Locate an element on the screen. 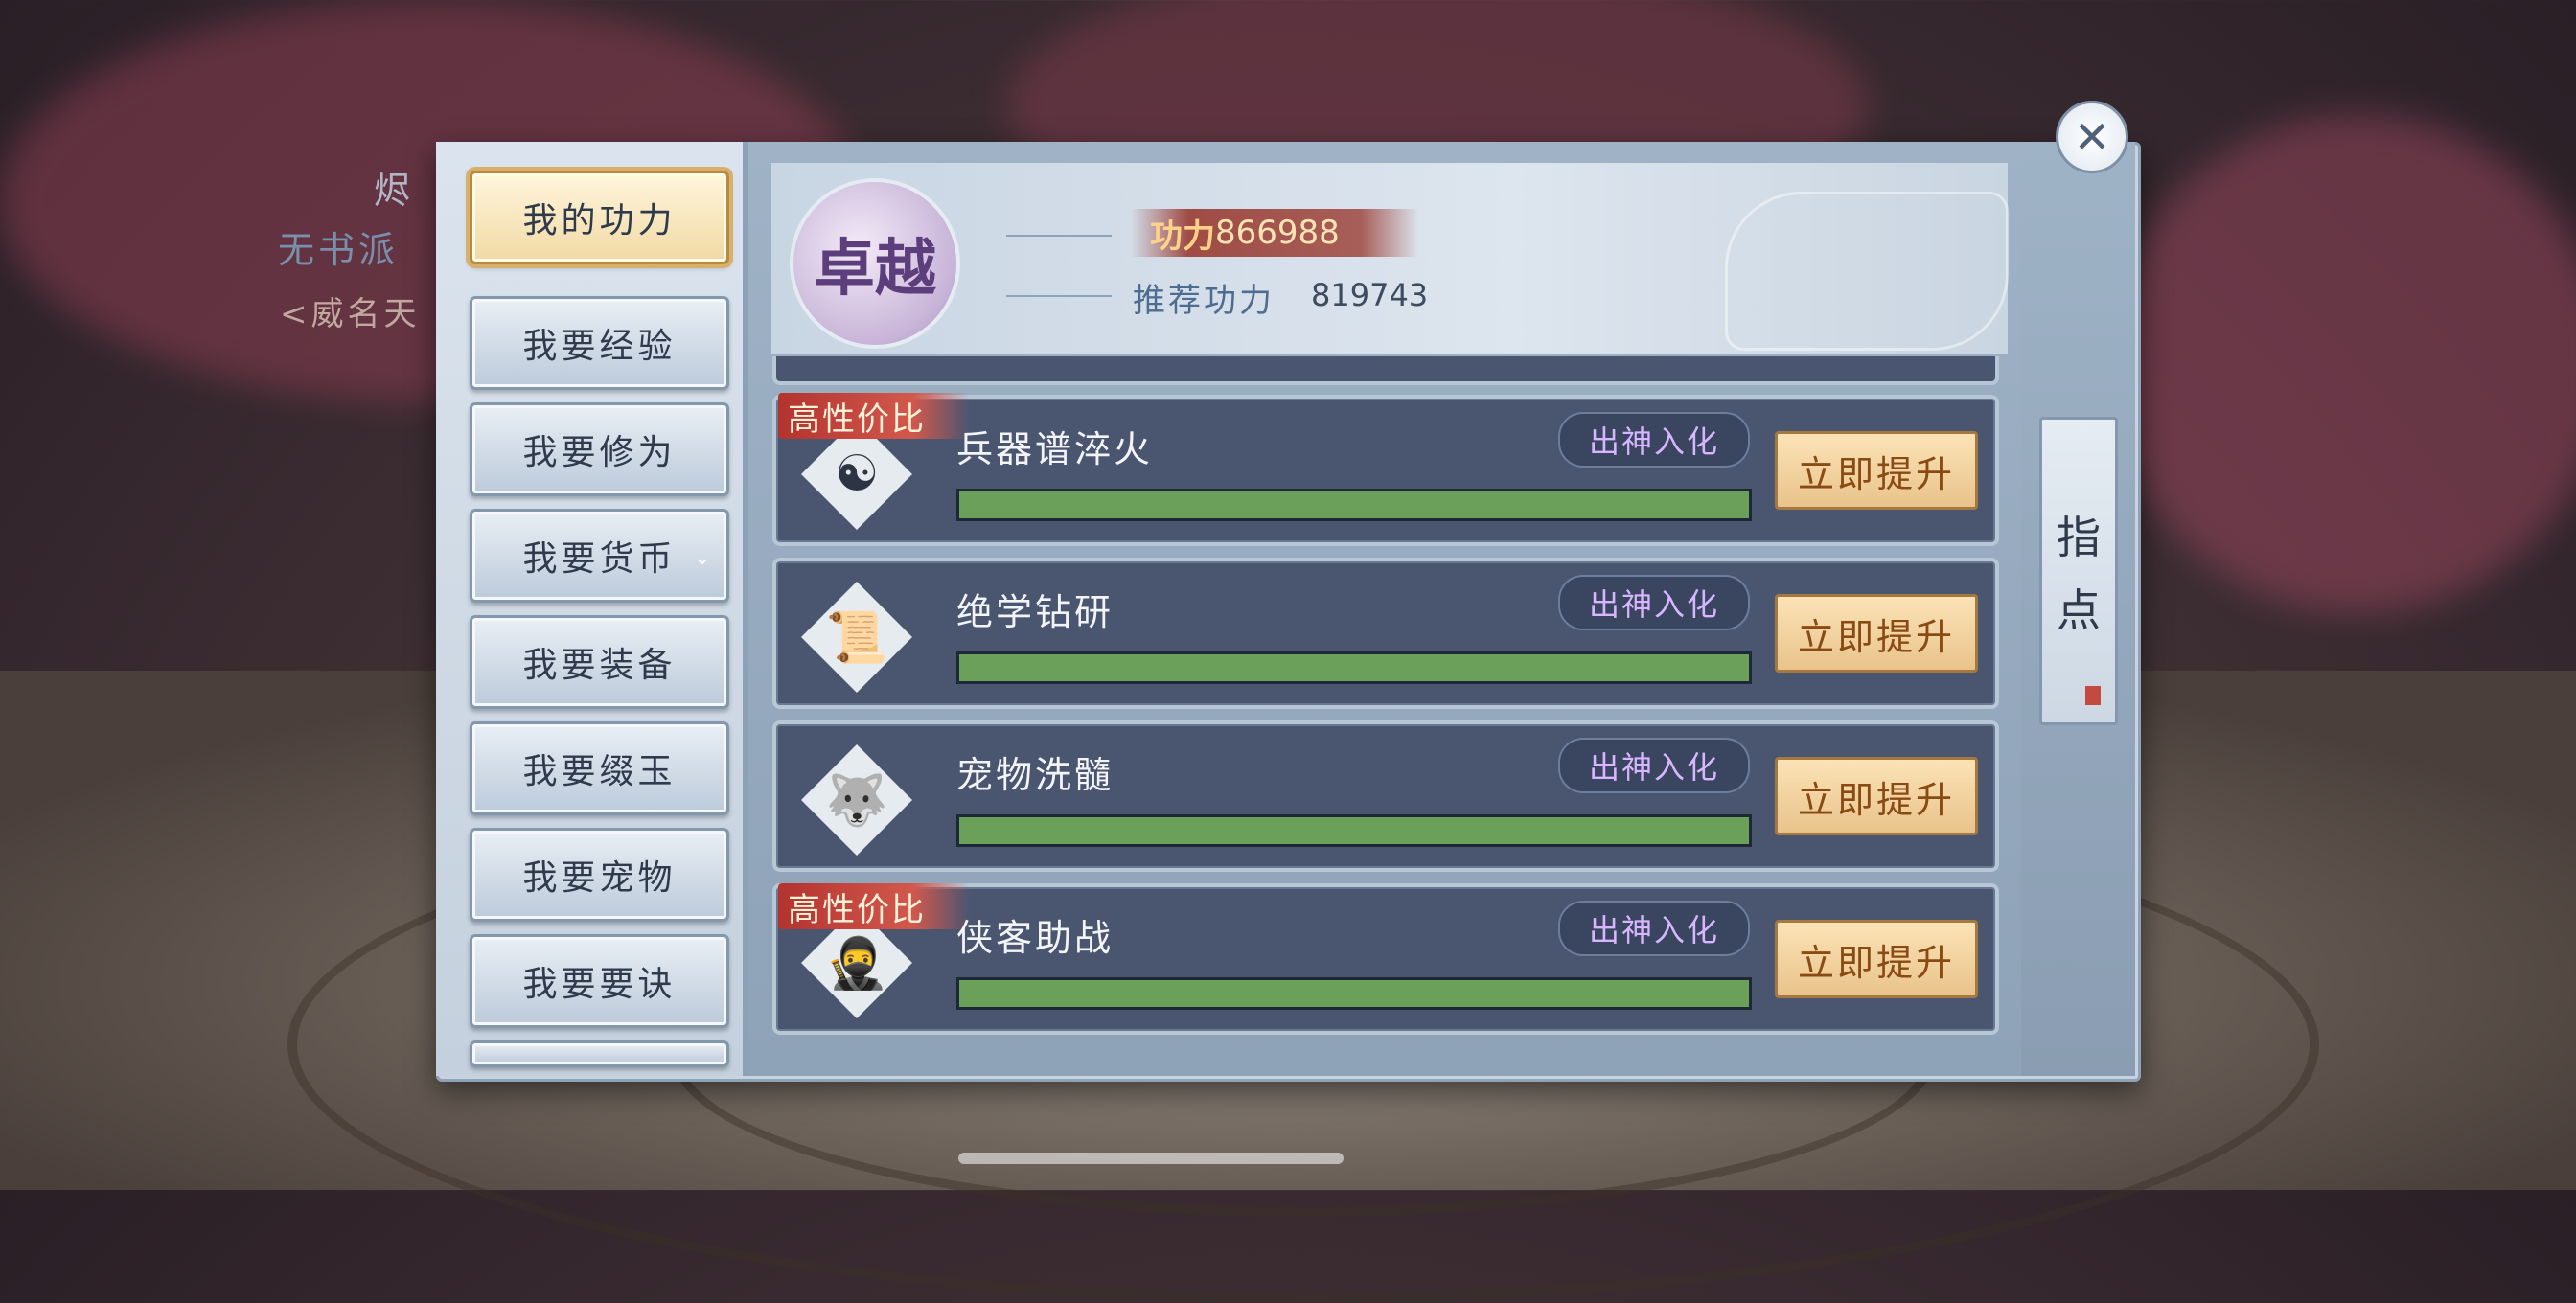 The image size is (2576, 1303). close-button: ✕ is located at coordinates (2092, 137).